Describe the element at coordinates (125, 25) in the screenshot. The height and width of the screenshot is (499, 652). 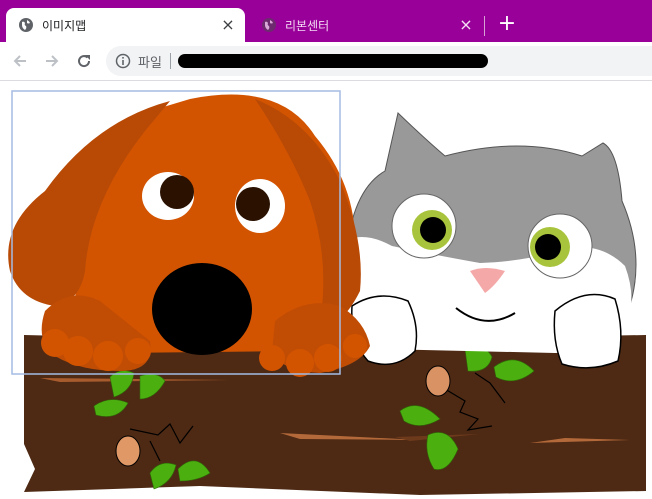
I see `tab-active: 이미지맵 ×` at that location.